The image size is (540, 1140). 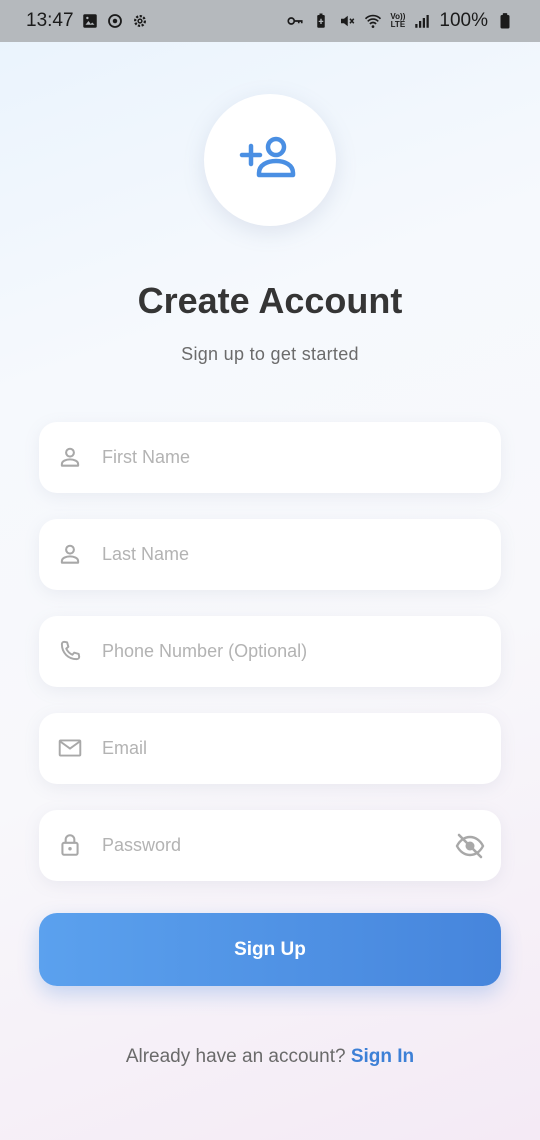 I want to click on volte-icon: Vo)) LTE, so click(x=397, y=21).